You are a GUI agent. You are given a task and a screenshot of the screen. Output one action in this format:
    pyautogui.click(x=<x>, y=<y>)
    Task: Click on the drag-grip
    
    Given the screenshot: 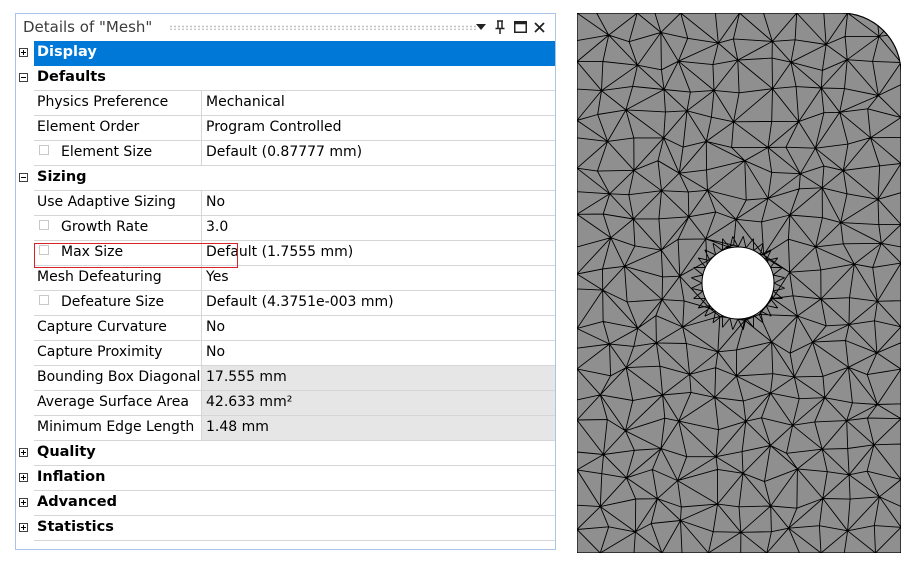 What is the action you would take?
    pyautogui.click(x=323, y=27)
    